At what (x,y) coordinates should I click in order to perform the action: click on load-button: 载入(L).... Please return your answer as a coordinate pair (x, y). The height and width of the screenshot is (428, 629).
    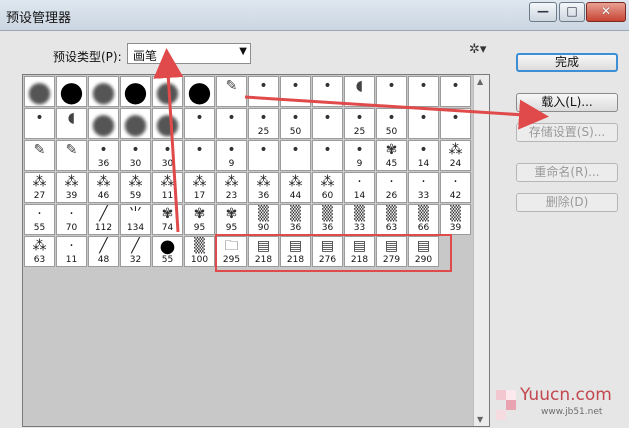
    Looking at the image, I should click on (567, 102).